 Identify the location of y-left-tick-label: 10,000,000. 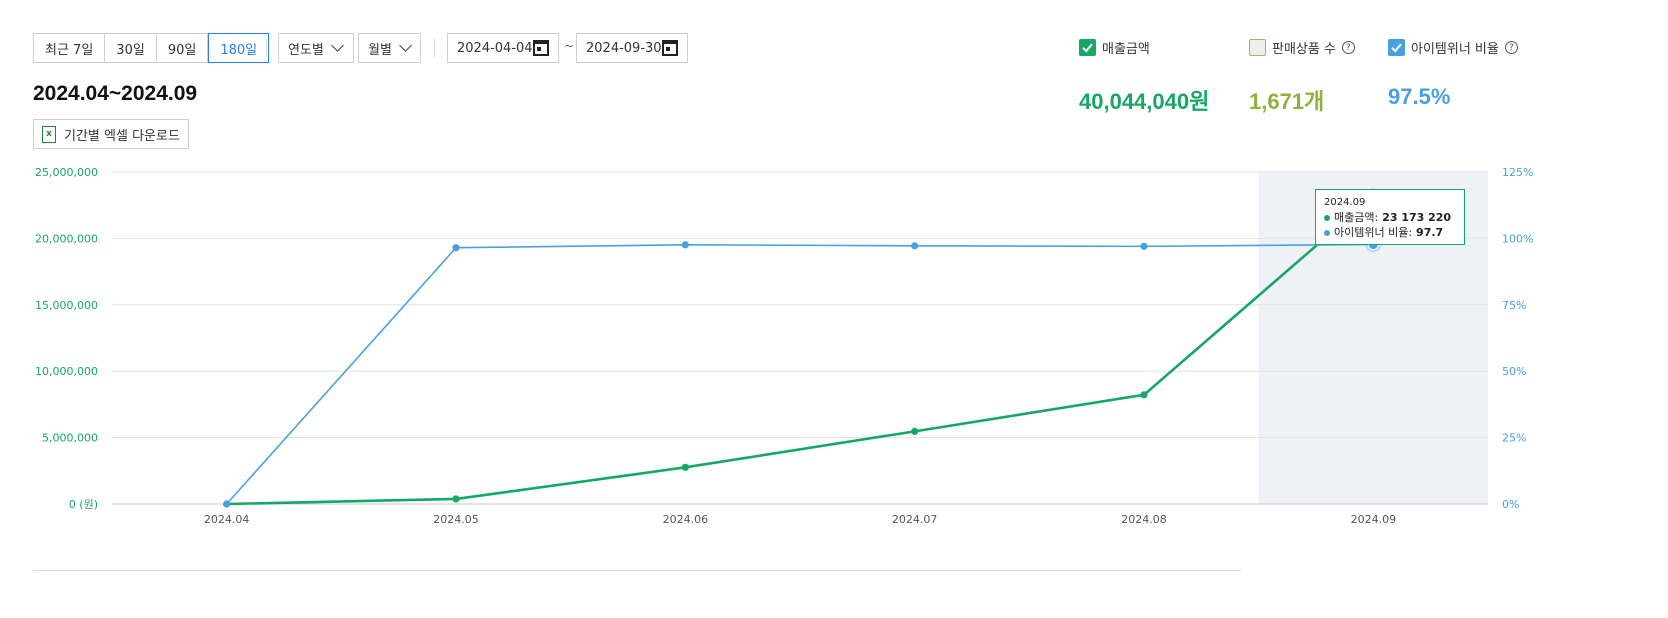
(66, 371).